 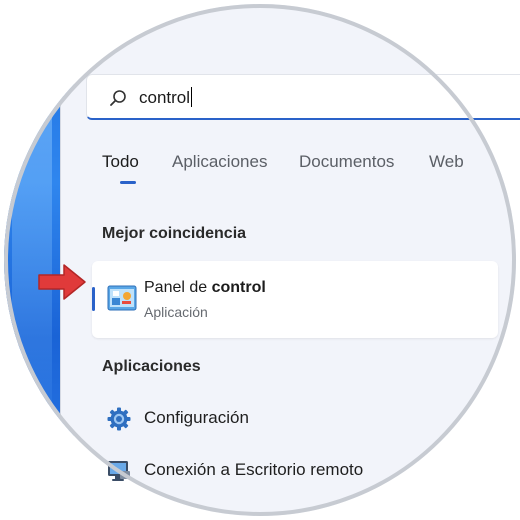 What do you see at coordinates (192, 97) in the screenshot?
I see `text-caret` at bounding box center [192, 97].